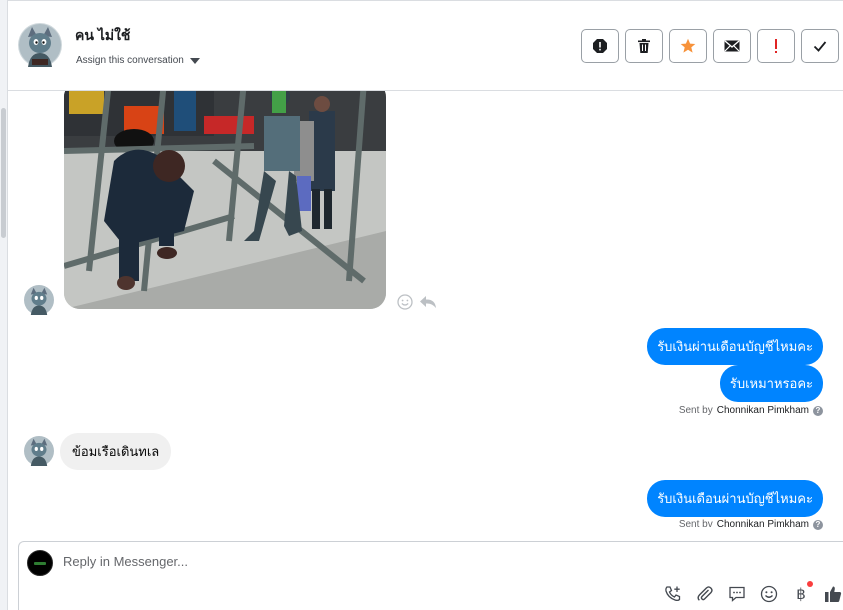 This screenshot has height=610, width=843. I want to click on mail-icon, so click(732, 46).